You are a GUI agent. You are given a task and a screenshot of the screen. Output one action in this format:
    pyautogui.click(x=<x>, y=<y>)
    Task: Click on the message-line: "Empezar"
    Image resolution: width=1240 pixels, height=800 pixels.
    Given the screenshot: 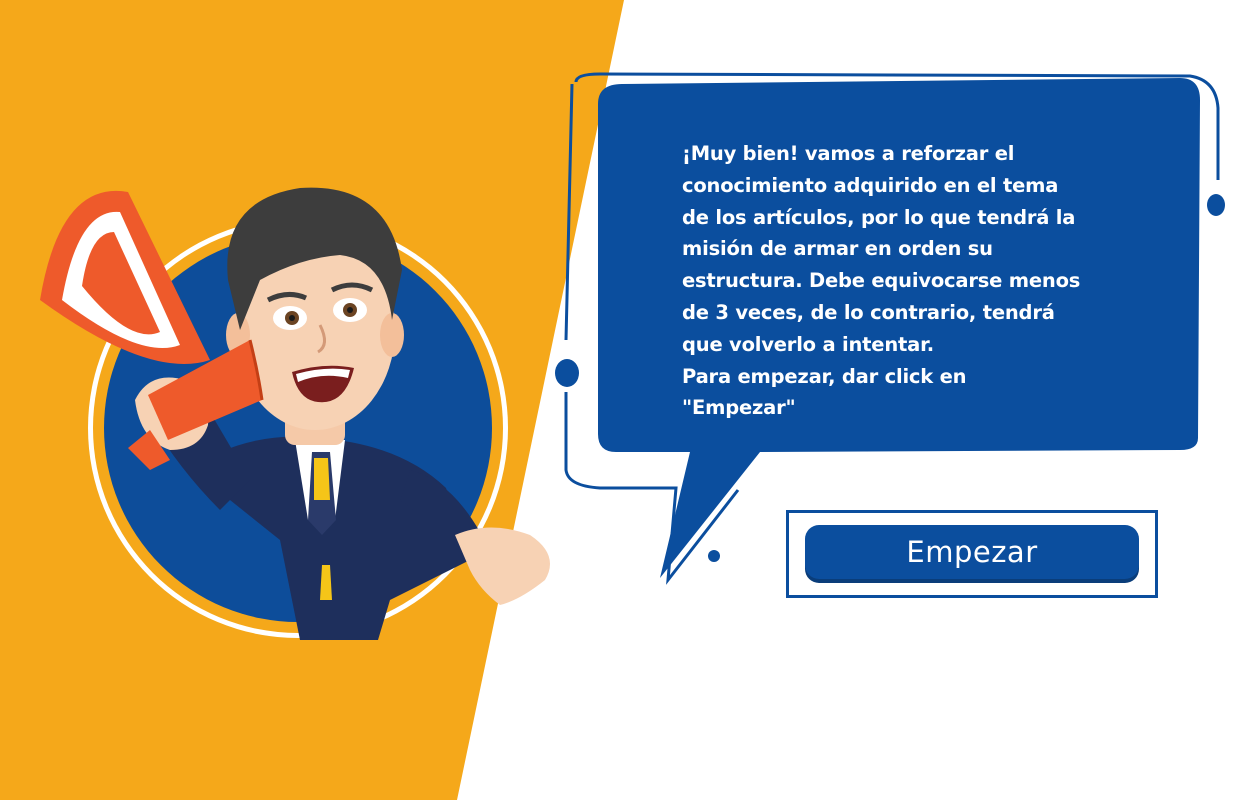 What is the action you would take?
    pyautogui.click(x=739, y=408)
    